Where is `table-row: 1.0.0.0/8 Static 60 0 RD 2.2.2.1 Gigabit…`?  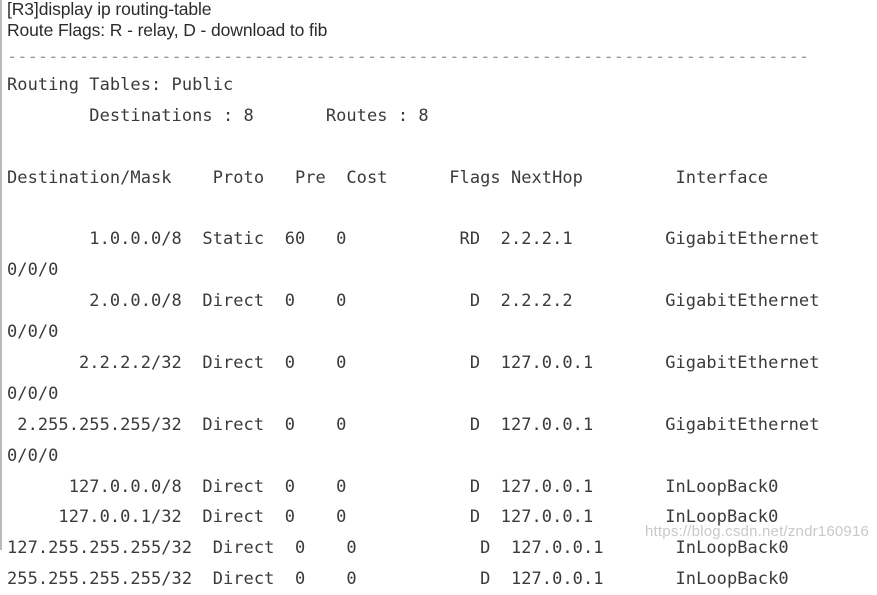
table-row: 1.0.0.0/8 Static 60 0 RD 2.2.2.1 Gigabit… is located at coordinates (413, 239).